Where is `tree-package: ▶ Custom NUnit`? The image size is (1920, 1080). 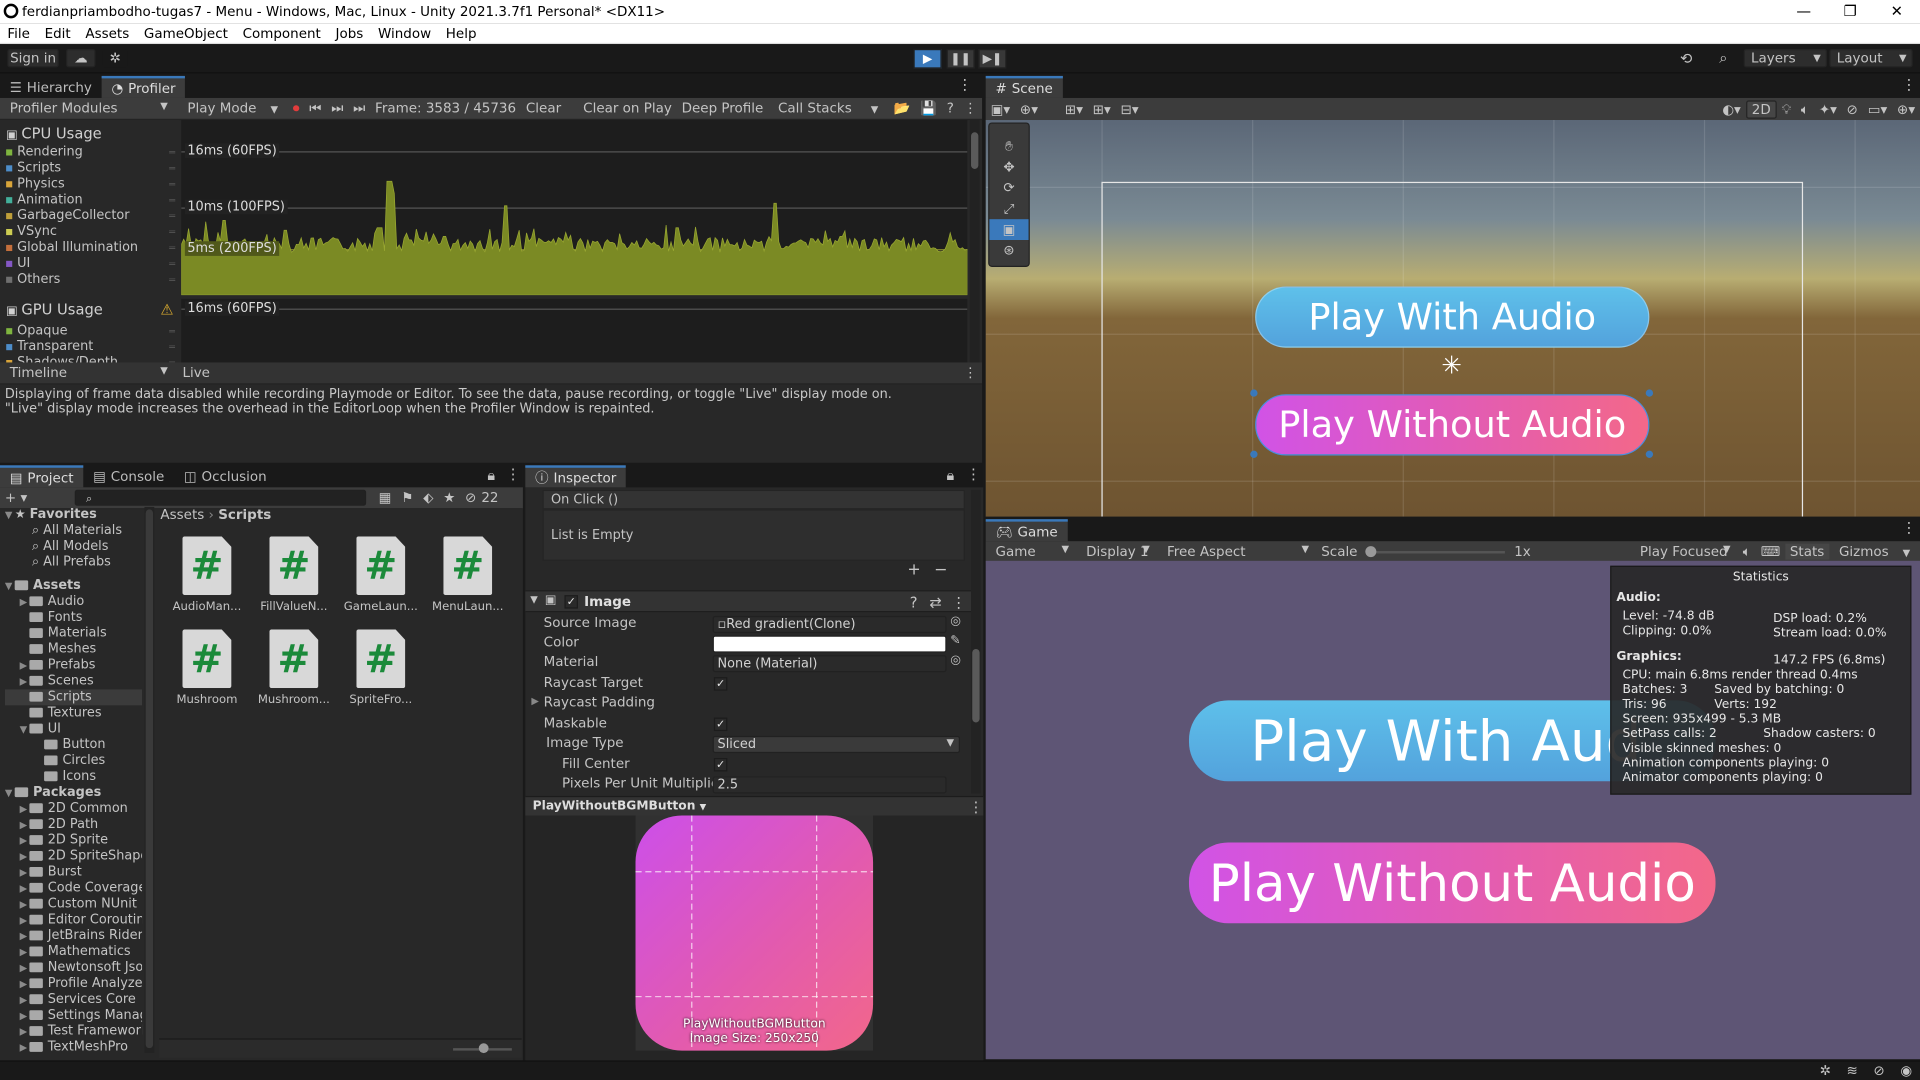
tree-package: ▶ Custom NUnit is located at coordinates (73, 904).